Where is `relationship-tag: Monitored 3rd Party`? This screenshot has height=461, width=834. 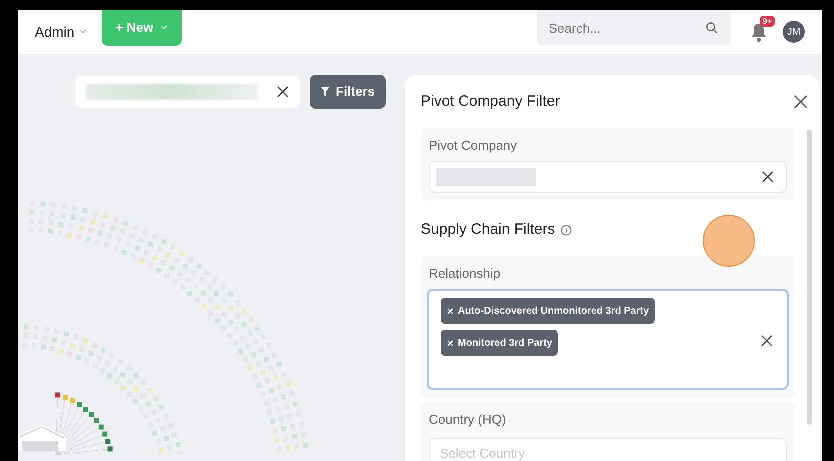 relationship-tag: Monitored 3rd Party is located at coordinates (499, 343).